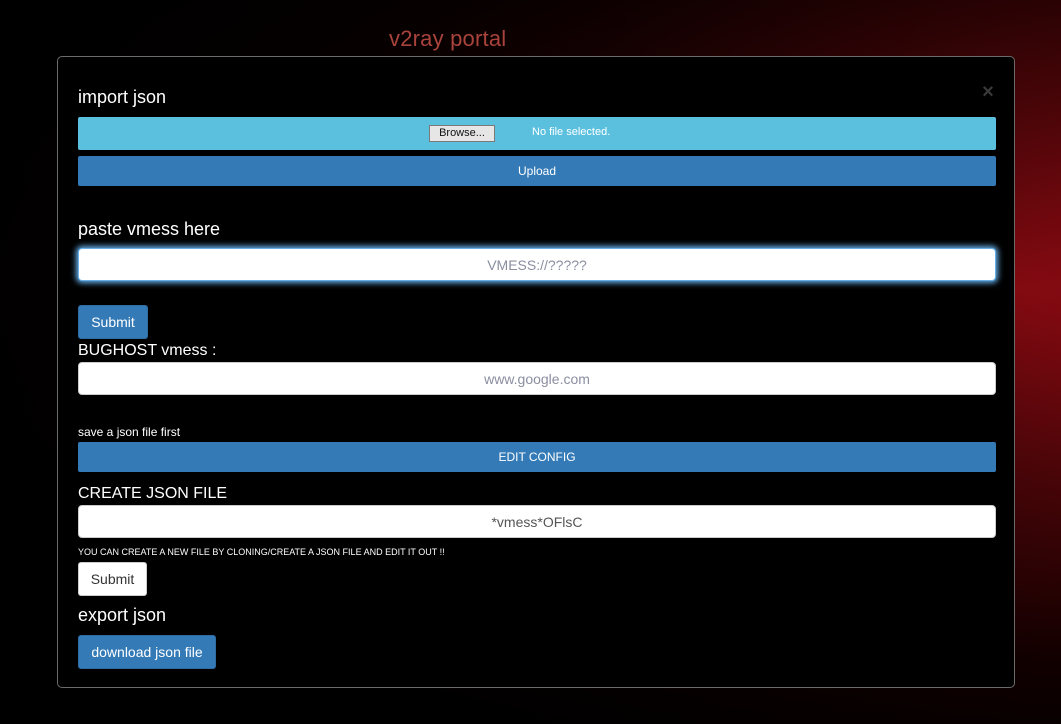  Describe the element at coordinates (149, 229) in the screenshot. I see `paste-vmess-heading: paste vmess here` at that location.